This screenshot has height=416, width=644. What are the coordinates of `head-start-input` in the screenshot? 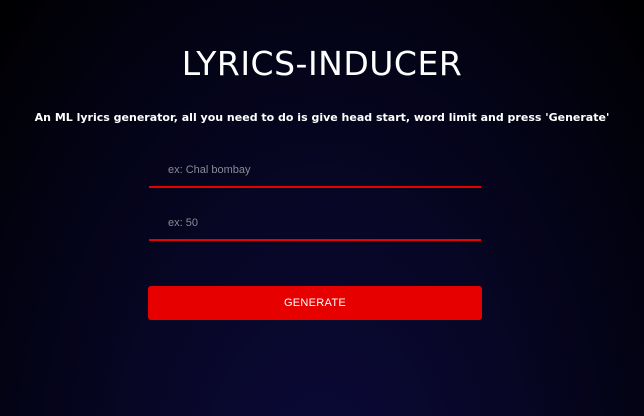 It's located at (315, 170).